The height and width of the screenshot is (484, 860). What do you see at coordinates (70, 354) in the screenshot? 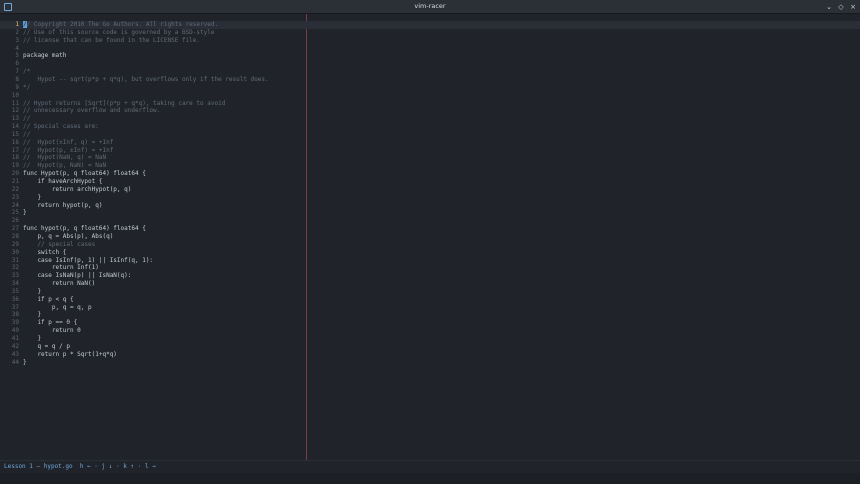
I see `code-text: return p * Sqrt(1+q*q)` at bounding box center [70, 354].